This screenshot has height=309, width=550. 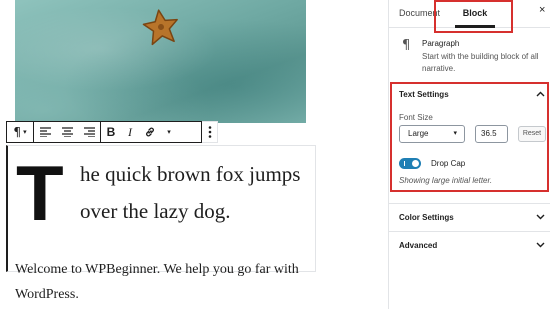 I want to click on drop-cap-letter: T, so click(x=40, y=193).